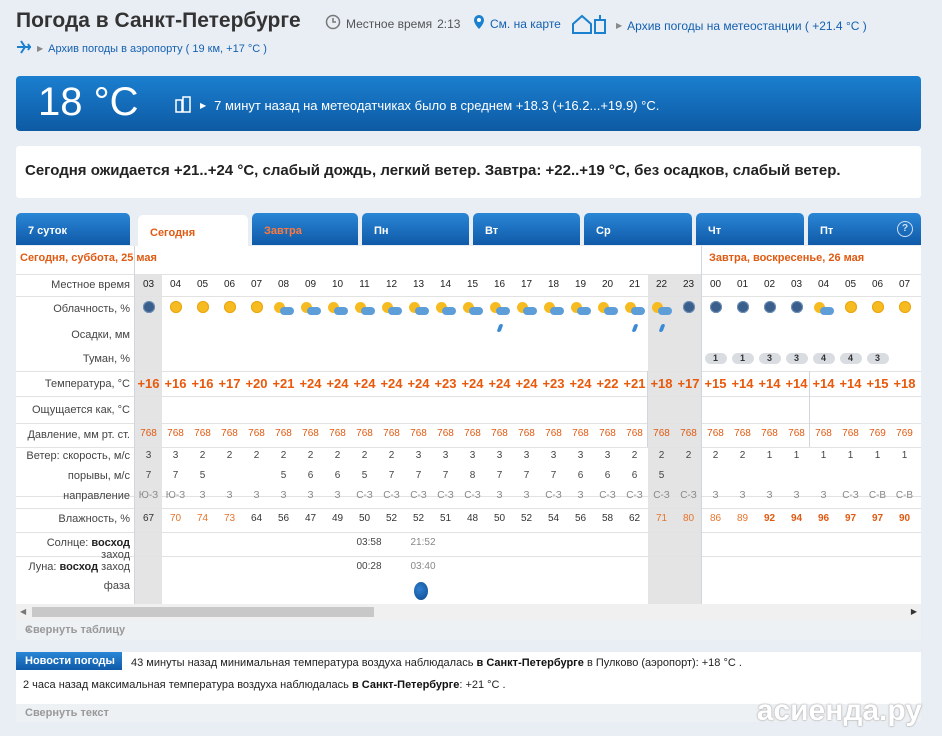 Image resolution: width=942 pixels, height=736 pixels. Describe the element at coordinates (91, 309) in the screenshot. I see `row-label-cloud: Облачность, %` at that location.